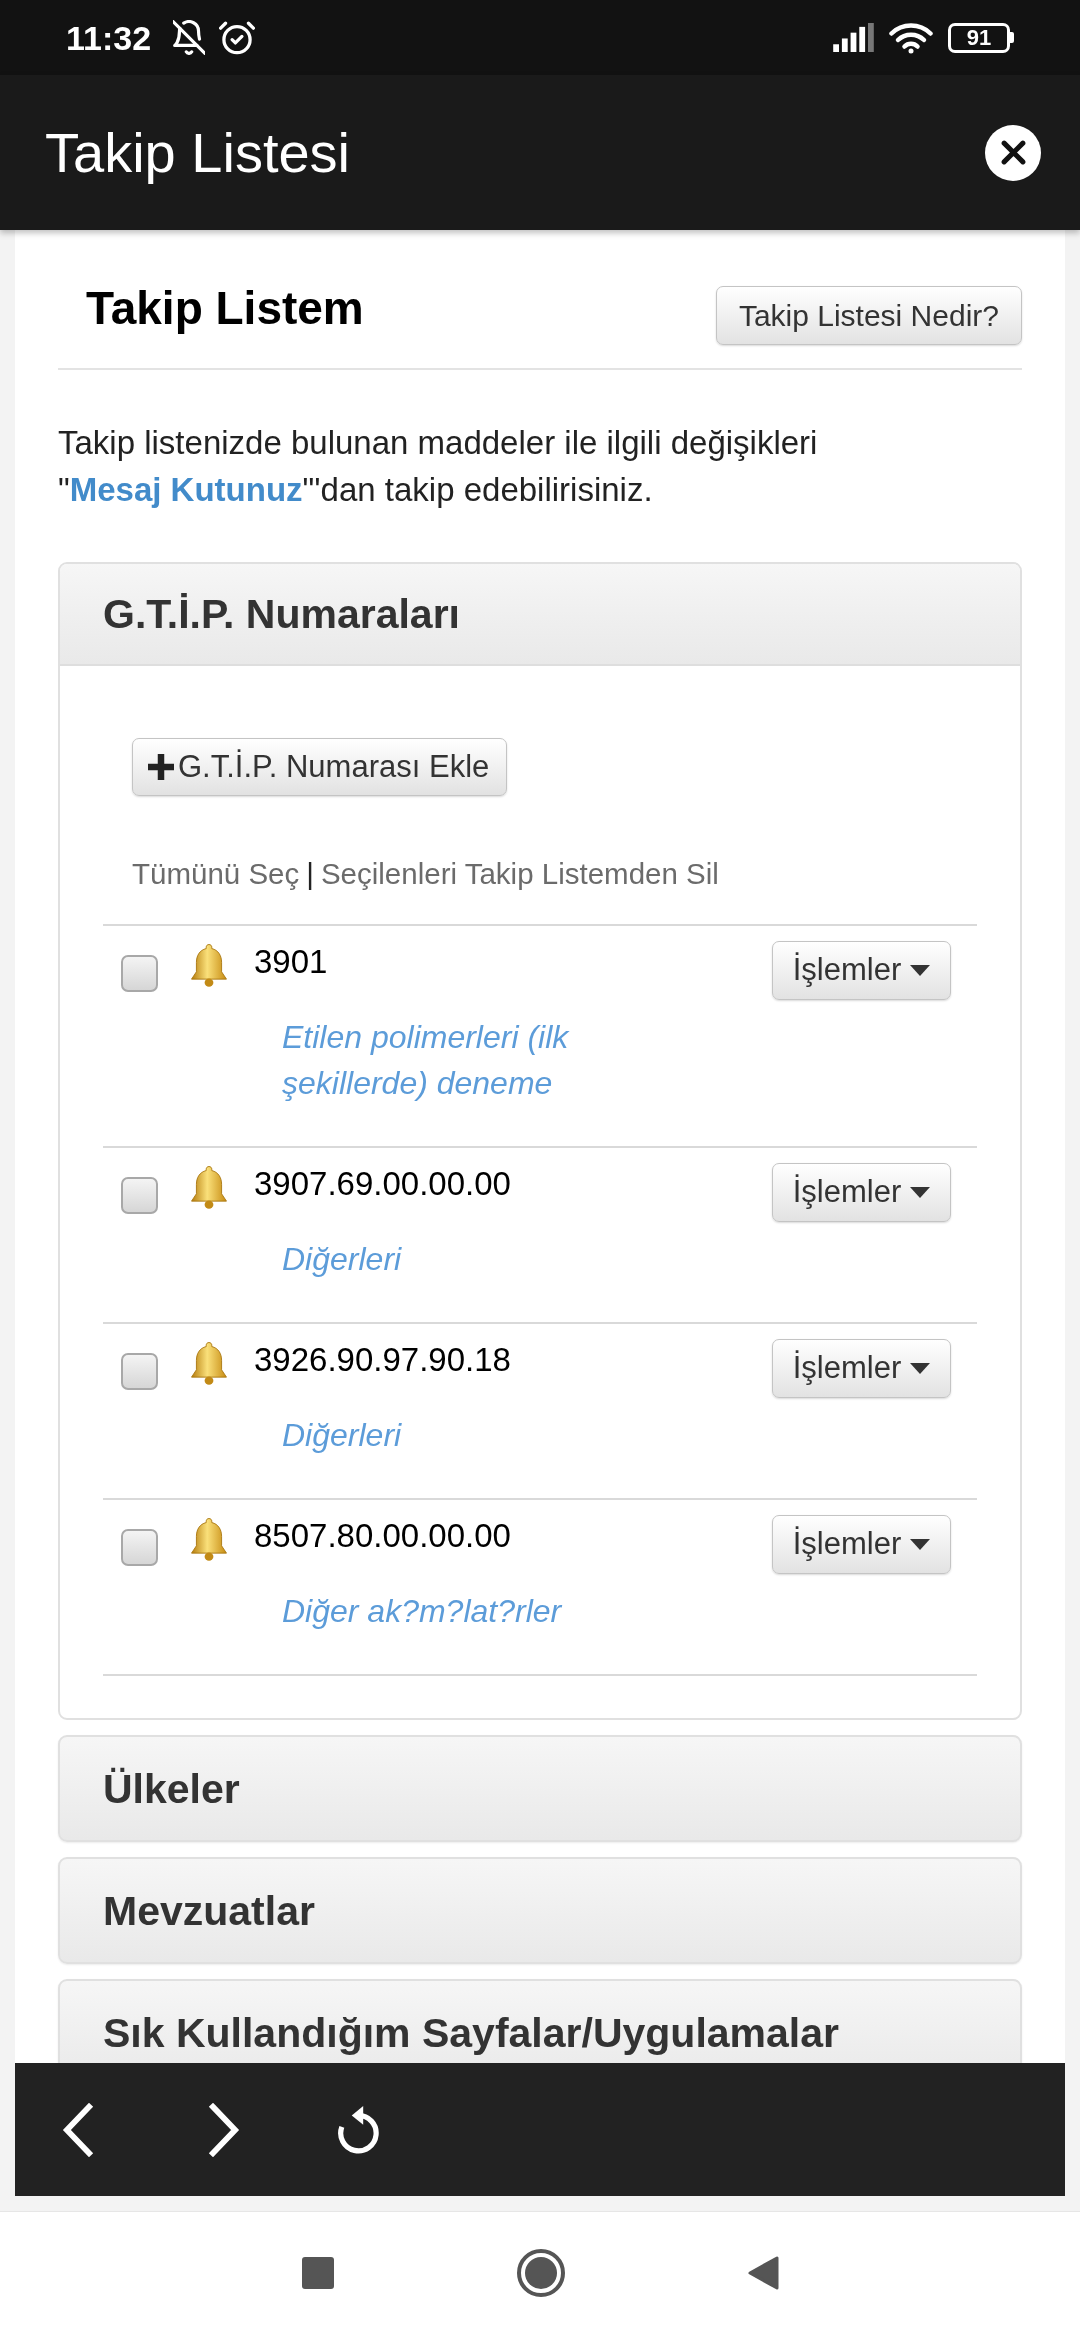 Image resolution: width=1080 pixels, height=2340 pixels. I want to click on code-text: 3901, so click(291, 962).